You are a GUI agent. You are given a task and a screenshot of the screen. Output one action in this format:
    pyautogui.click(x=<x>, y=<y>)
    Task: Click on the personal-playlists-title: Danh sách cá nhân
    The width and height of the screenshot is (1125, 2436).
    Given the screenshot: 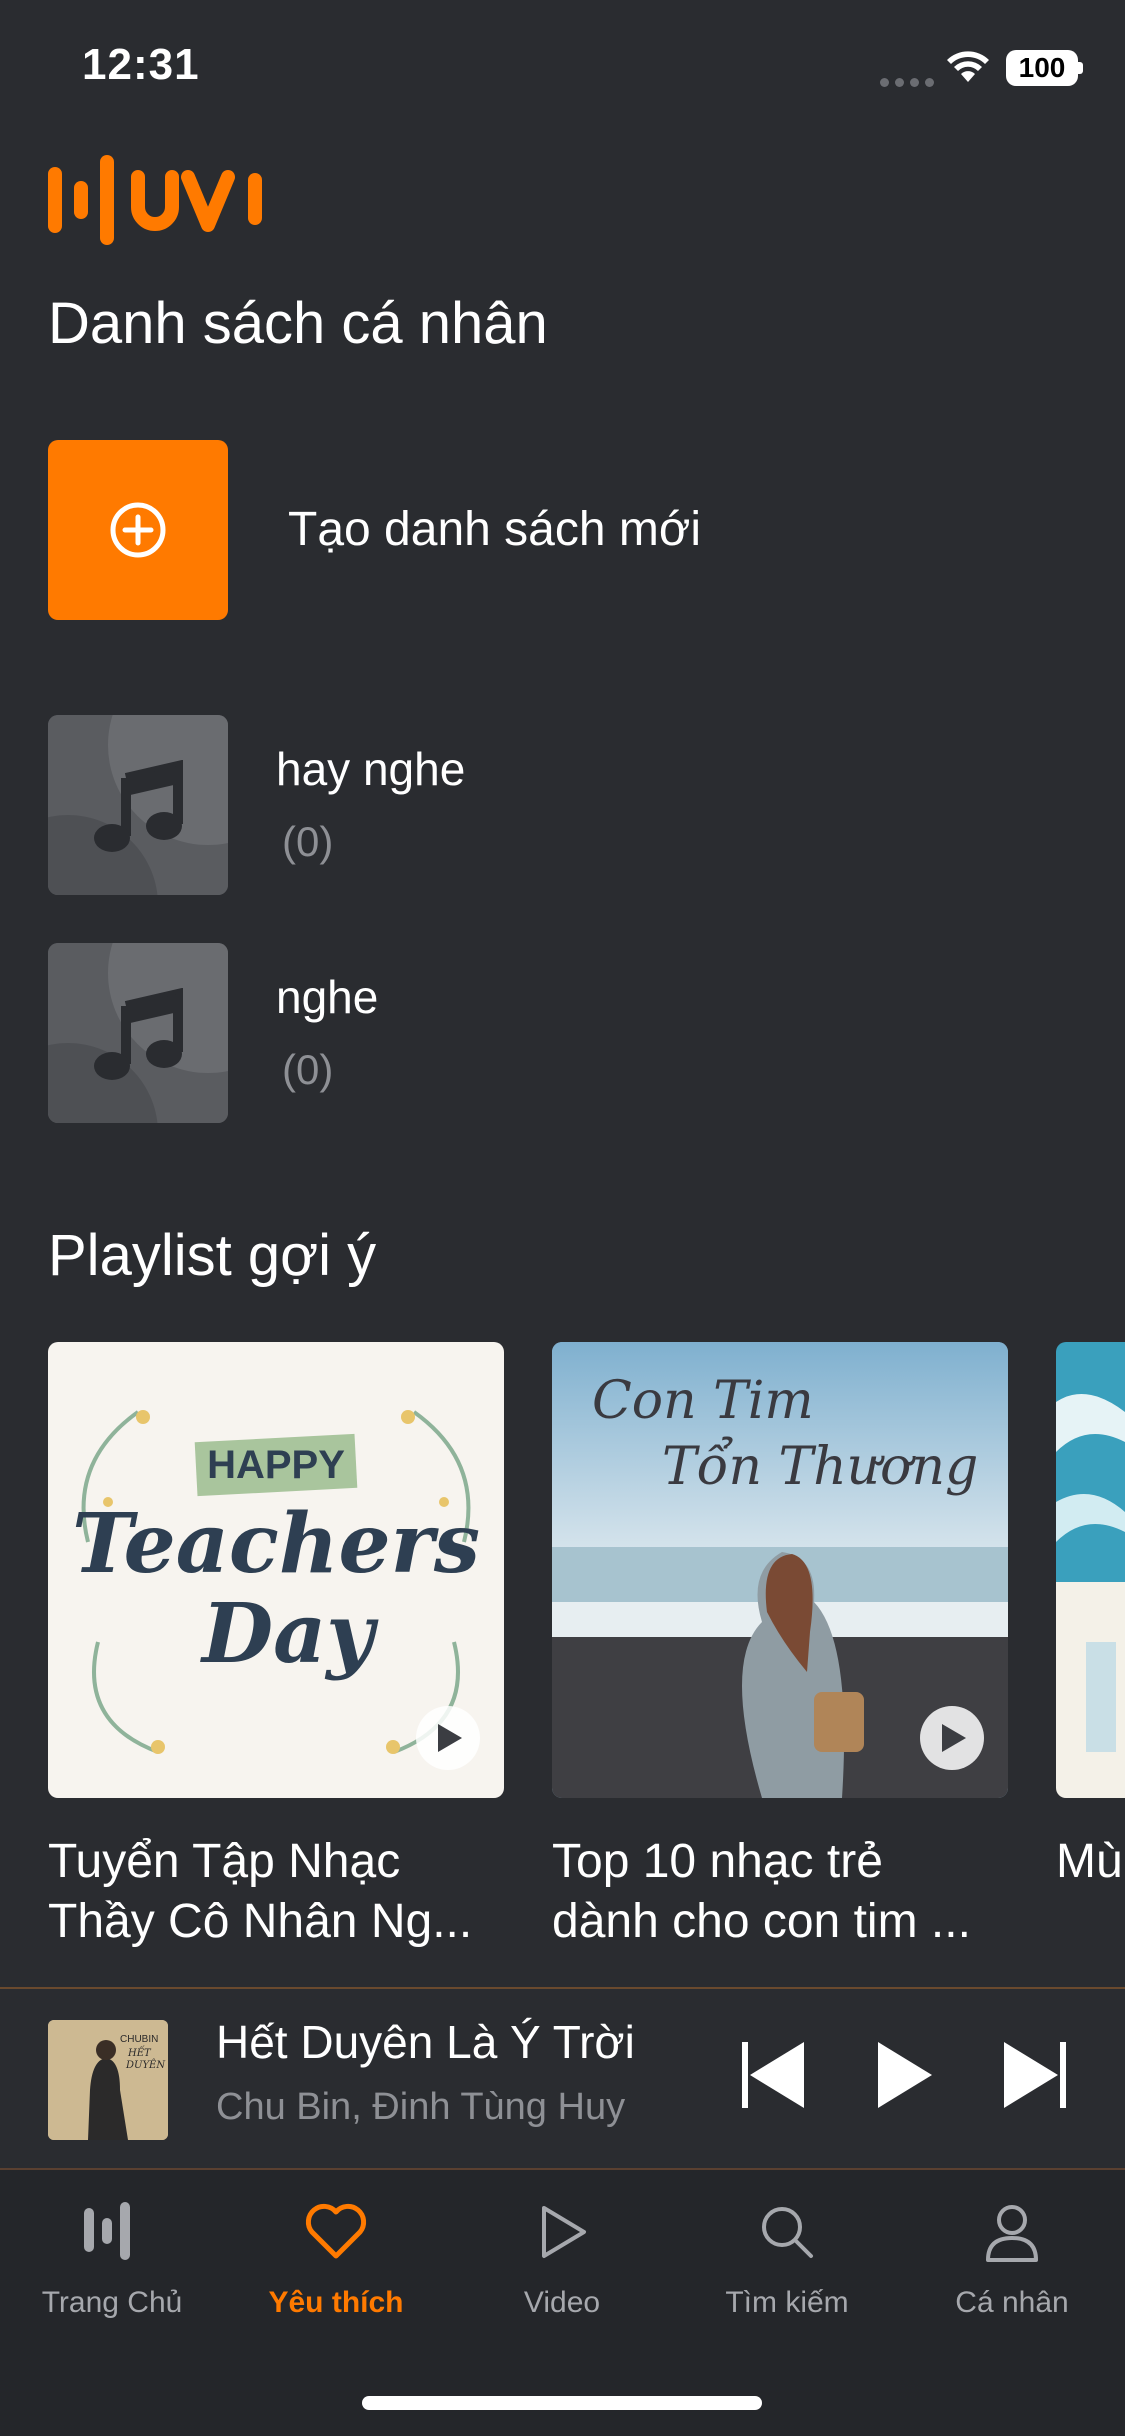 What is the action you would take?
    pyautogui.click(x=298, y=323)
    